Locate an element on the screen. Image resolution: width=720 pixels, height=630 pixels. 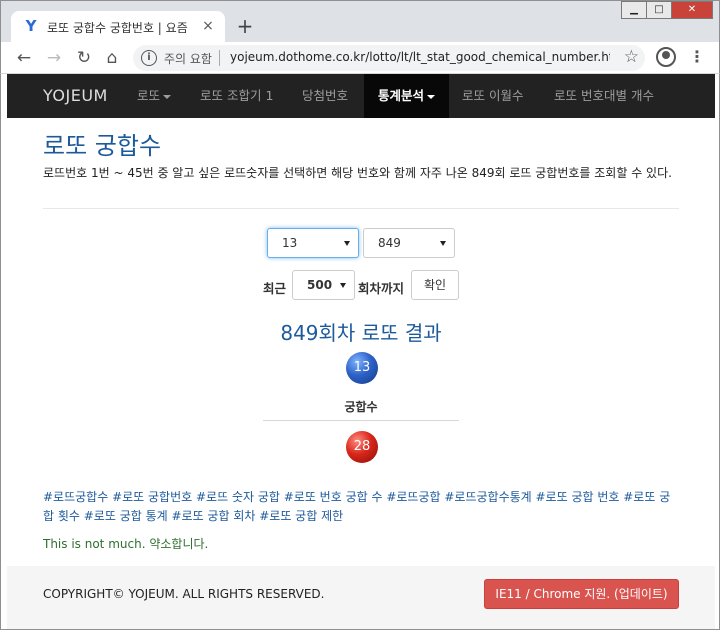
browser-tab: Y 로또 궁합수 궁합번호 | 요즘 × is located at coordinates (118, 27).